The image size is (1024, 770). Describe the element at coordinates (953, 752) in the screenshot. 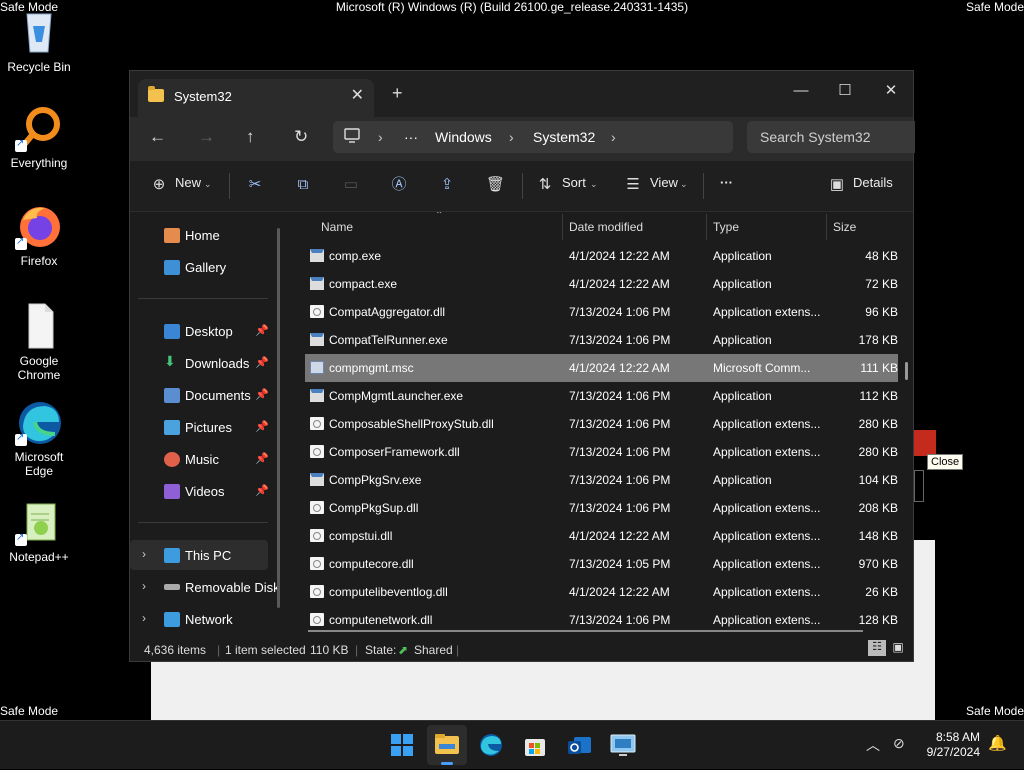

I see `clock-date: 9/27/2024` at that location.